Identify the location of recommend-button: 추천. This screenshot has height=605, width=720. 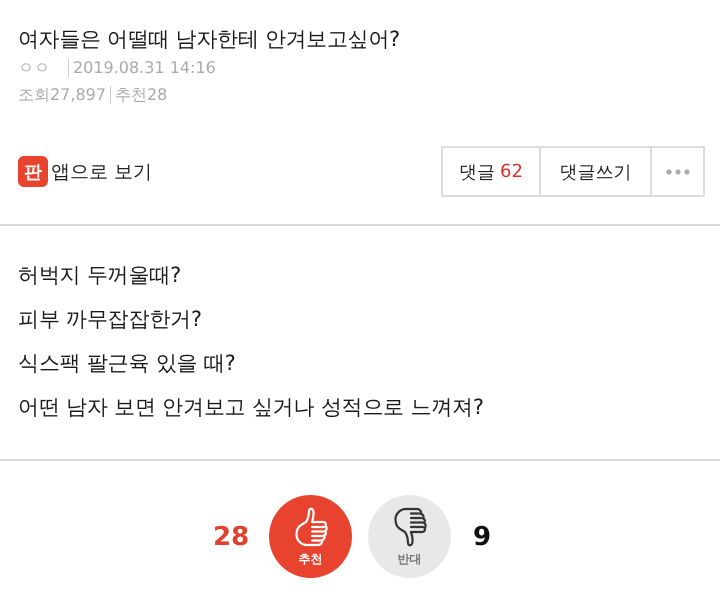
(310, 536).